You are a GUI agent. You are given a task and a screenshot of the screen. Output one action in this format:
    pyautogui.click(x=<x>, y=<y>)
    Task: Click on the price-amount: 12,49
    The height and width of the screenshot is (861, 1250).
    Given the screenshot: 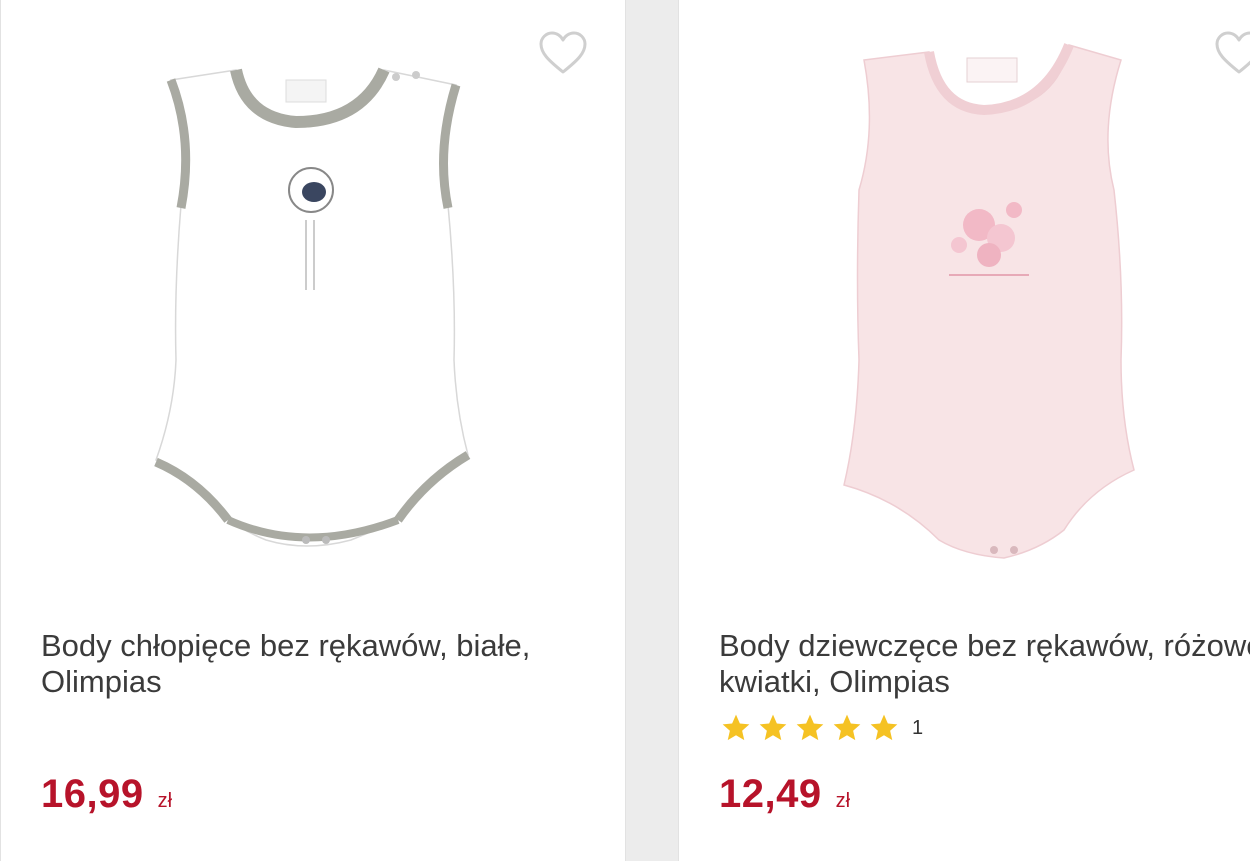 What is the action you would take?
    pyautogui.click(x=770, y=794)
    